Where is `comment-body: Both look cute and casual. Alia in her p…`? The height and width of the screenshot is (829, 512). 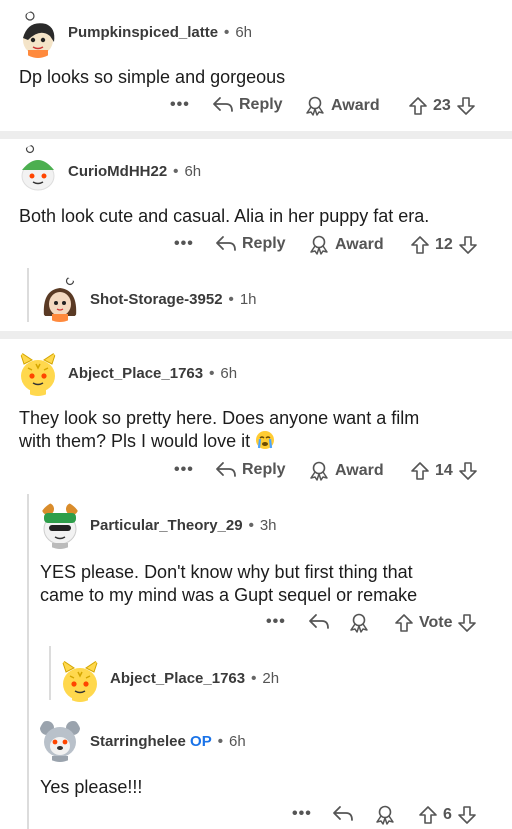
comment-body: Both look cute and casual. Alia in her p… is located at coordinates (261, 216).